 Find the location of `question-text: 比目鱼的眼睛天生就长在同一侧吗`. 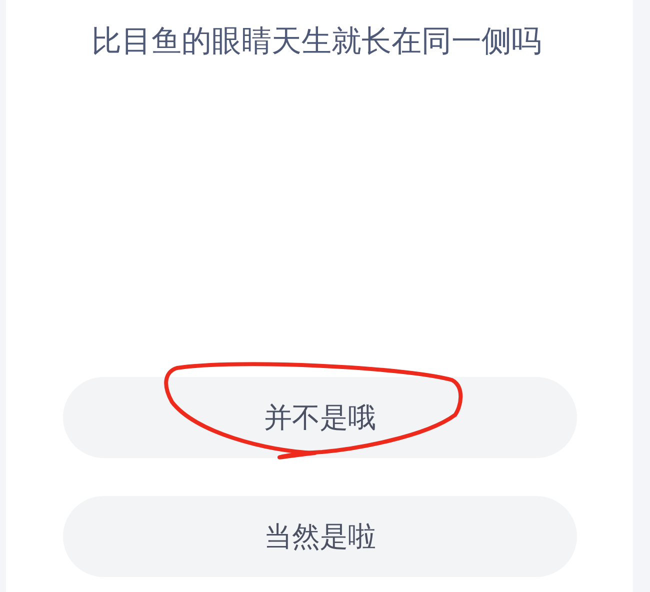

question-text: 比目鱼的眼睛天生就长在同一侧吗 is located at coordinates (317, 42).